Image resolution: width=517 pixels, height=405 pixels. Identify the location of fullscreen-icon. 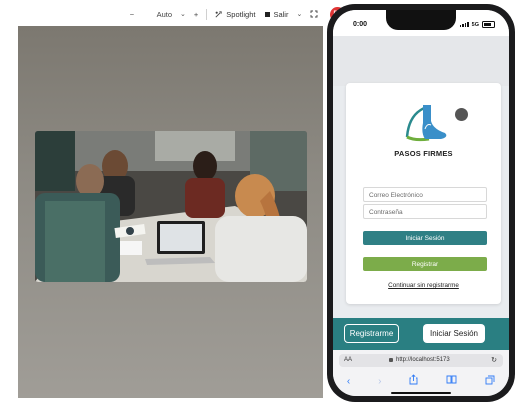
(314, 14).